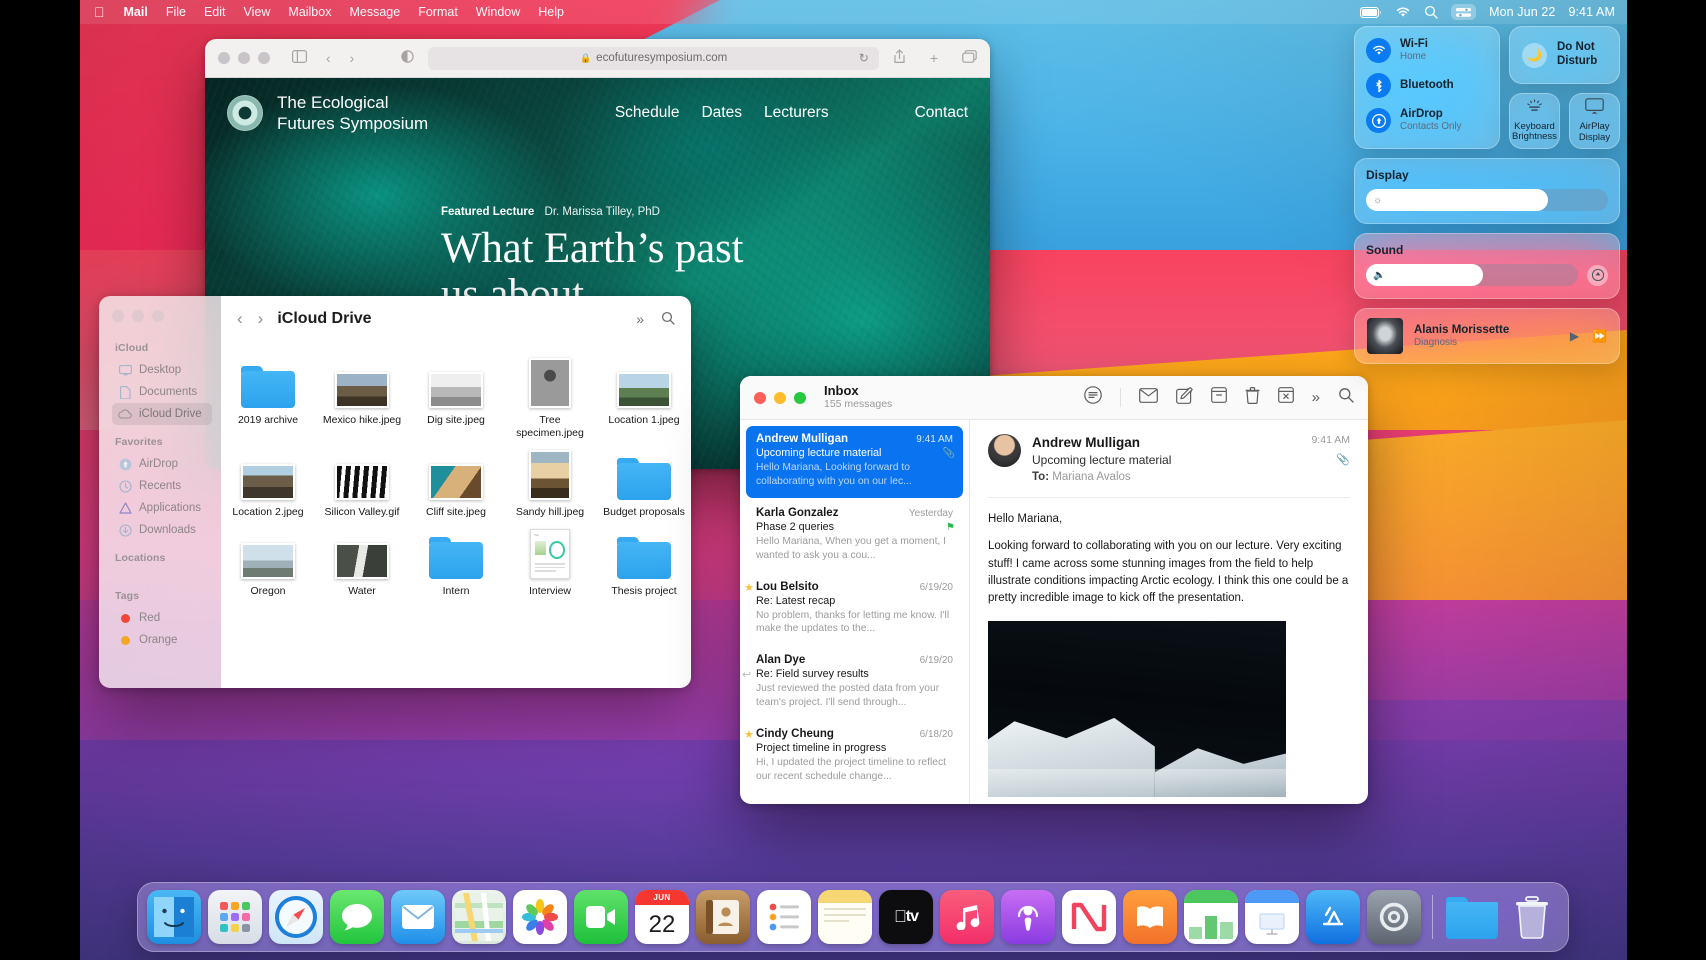 This screenshot has width=1706, height=960. Describe the element at coordinates (1472, 275) in the screenshot. I see `sound-volume-slider: 🔈` at that location.